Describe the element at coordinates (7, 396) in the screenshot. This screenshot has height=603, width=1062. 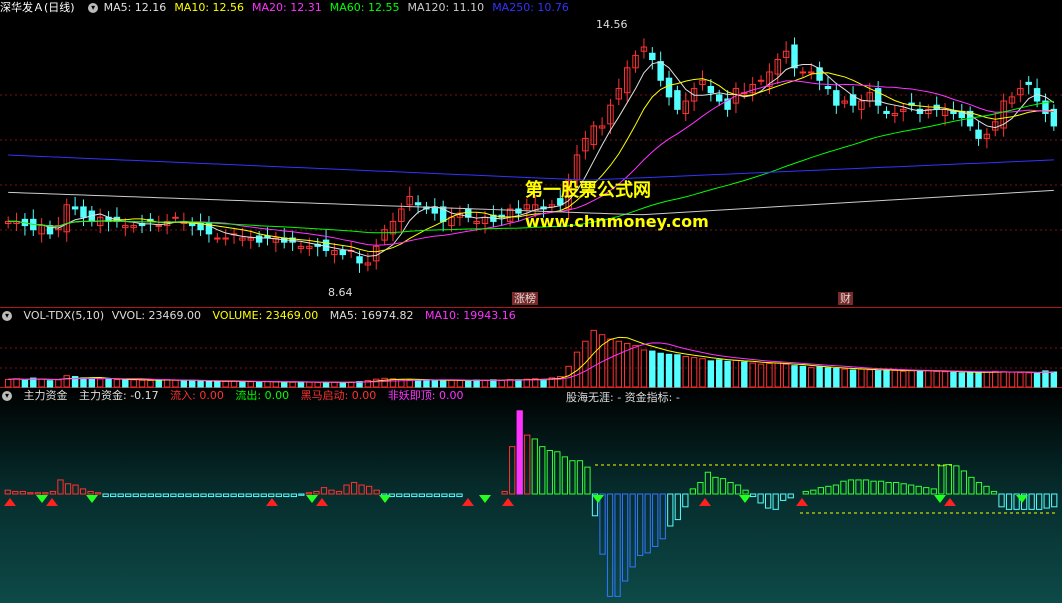
I see `fund-menu-icon: ▾` at that location.